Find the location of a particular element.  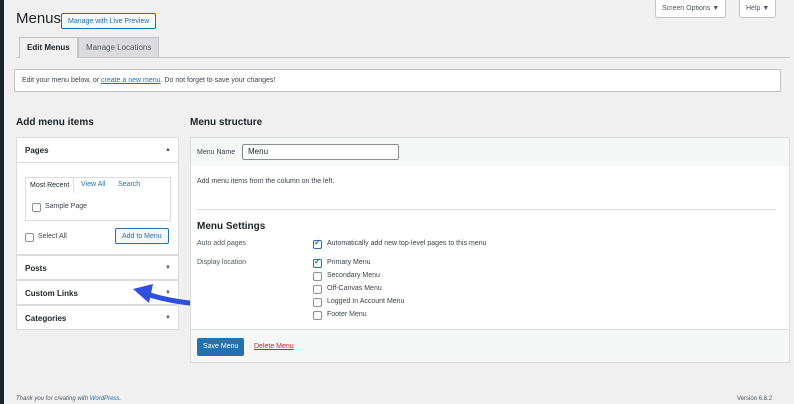

pages-panel-title: Pages is located at coordinates (37, 150).